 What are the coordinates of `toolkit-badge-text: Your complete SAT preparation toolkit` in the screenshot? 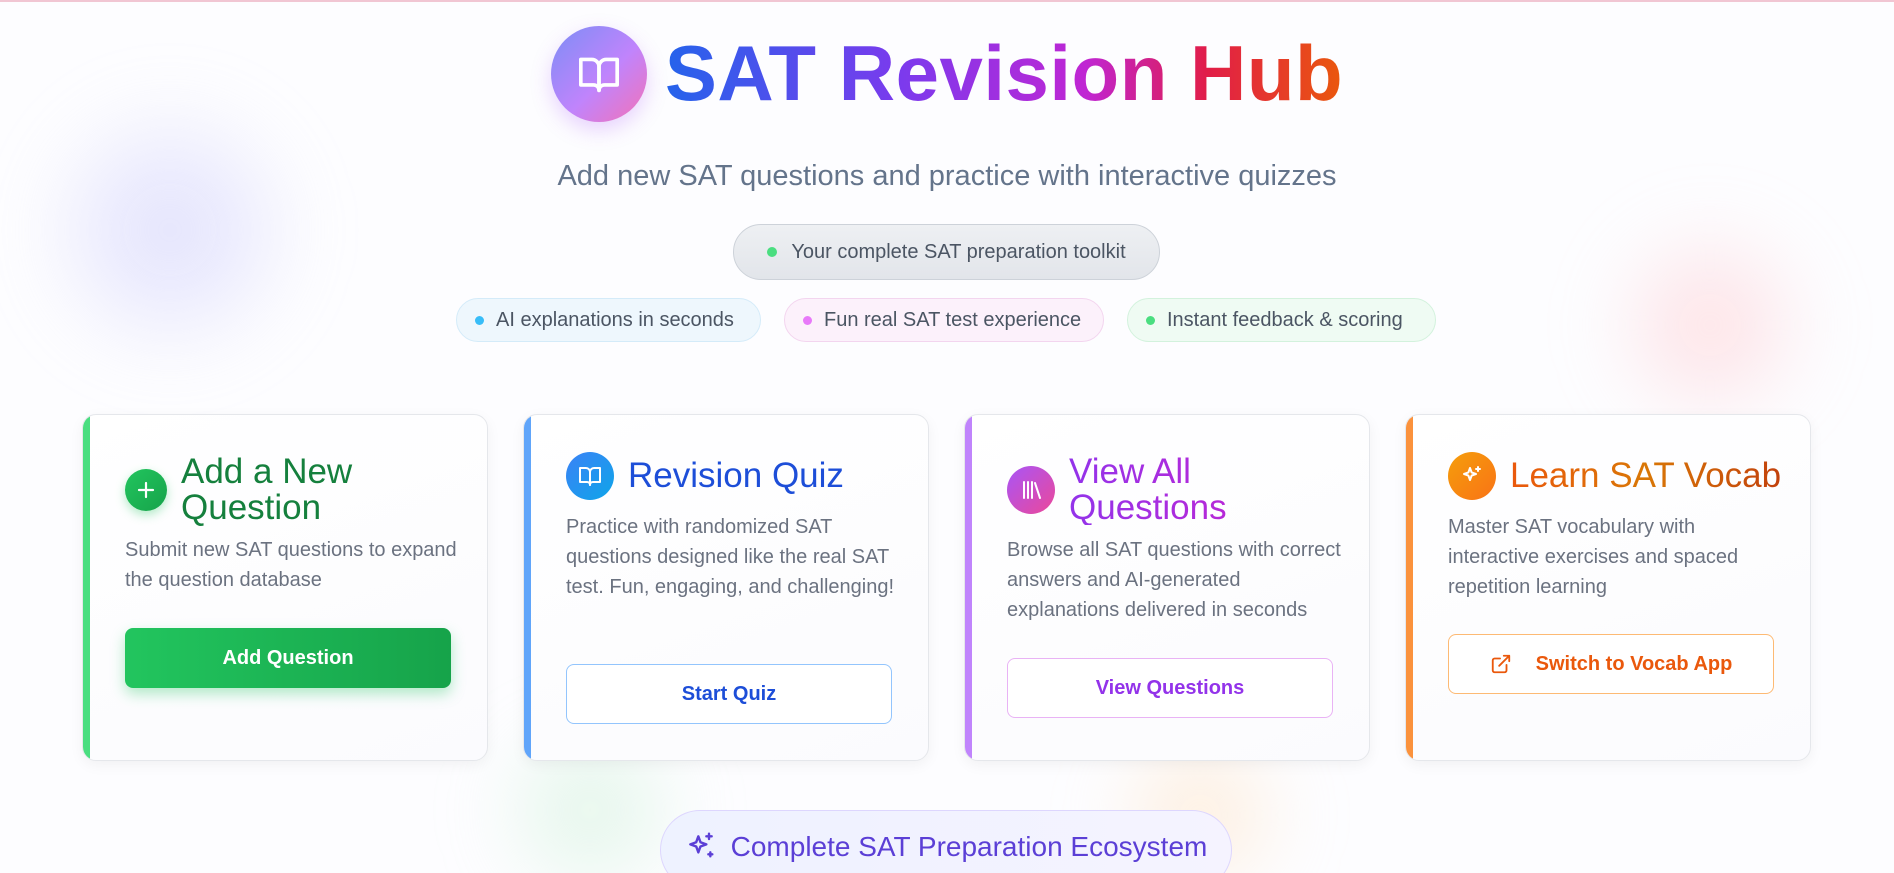 It's located at (958, 251).